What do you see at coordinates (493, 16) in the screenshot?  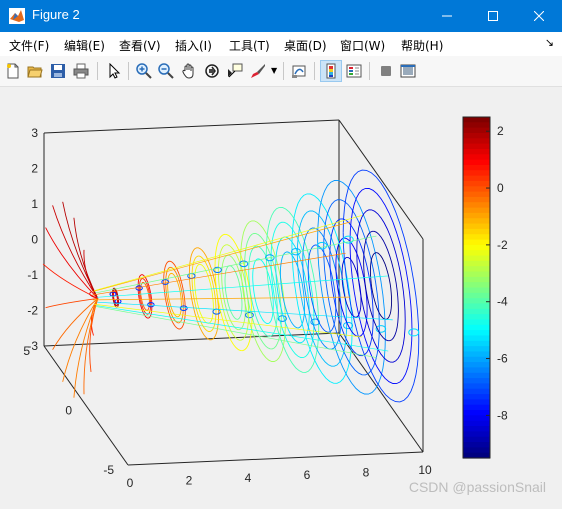 I see `maximize-button` at bounding box center [493, 16].